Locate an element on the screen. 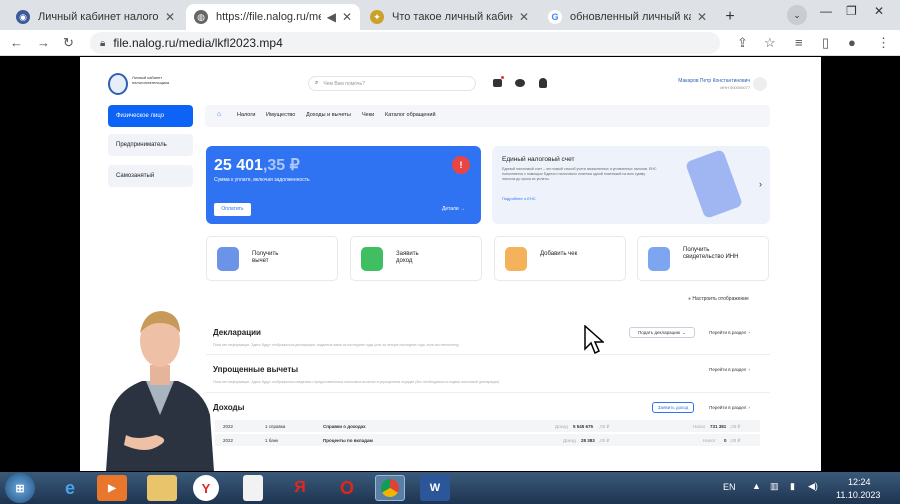 Image resolution: width=900 pixels, height=504 pixels. declare-income-card: Заявить доход is located at coordinates (416, 258).